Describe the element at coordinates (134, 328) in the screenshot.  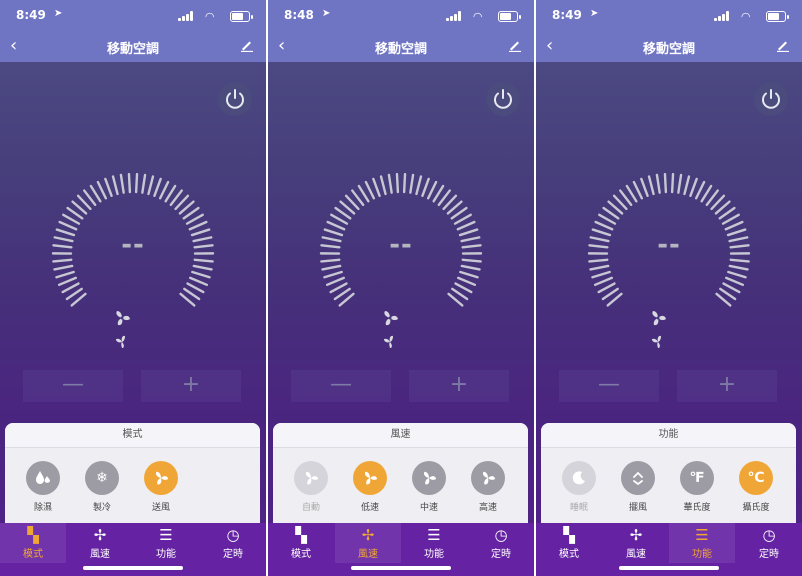
I see `fan-speed-indicator` at that location.